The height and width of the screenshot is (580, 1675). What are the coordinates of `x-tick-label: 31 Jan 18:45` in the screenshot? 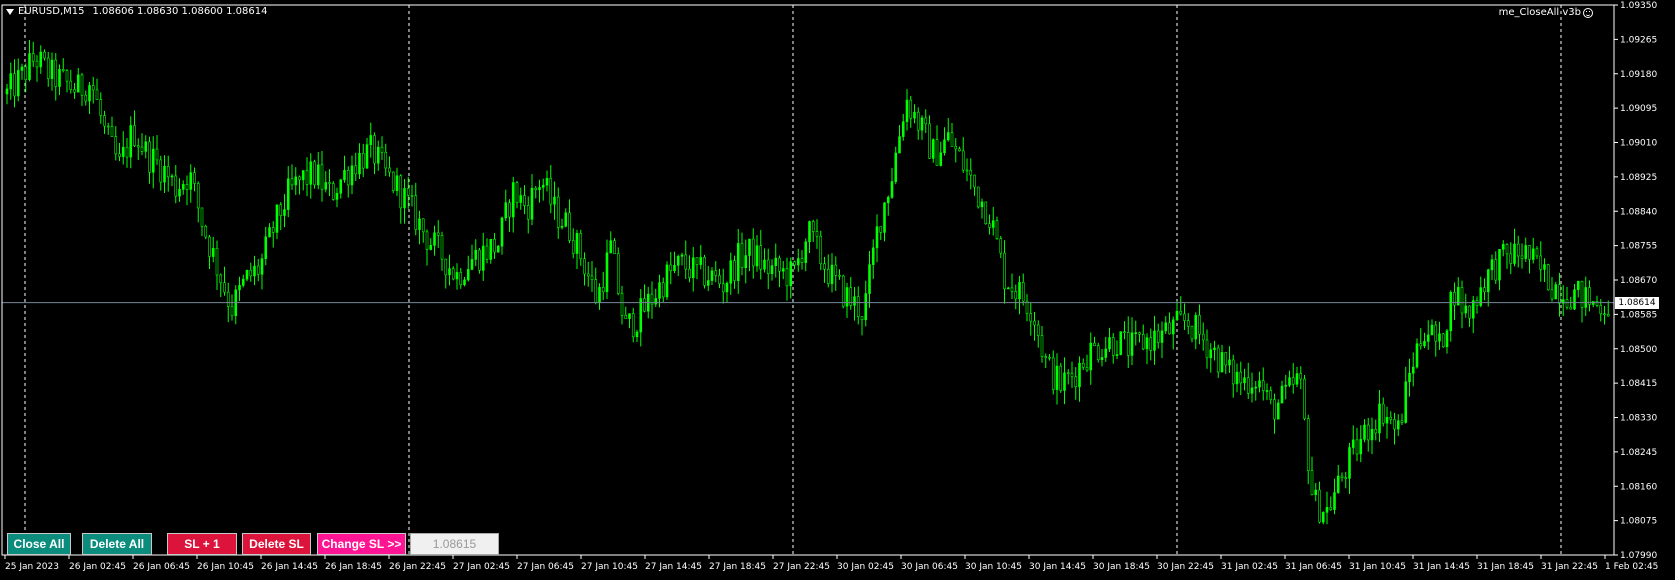 It's located at (1505, 567).